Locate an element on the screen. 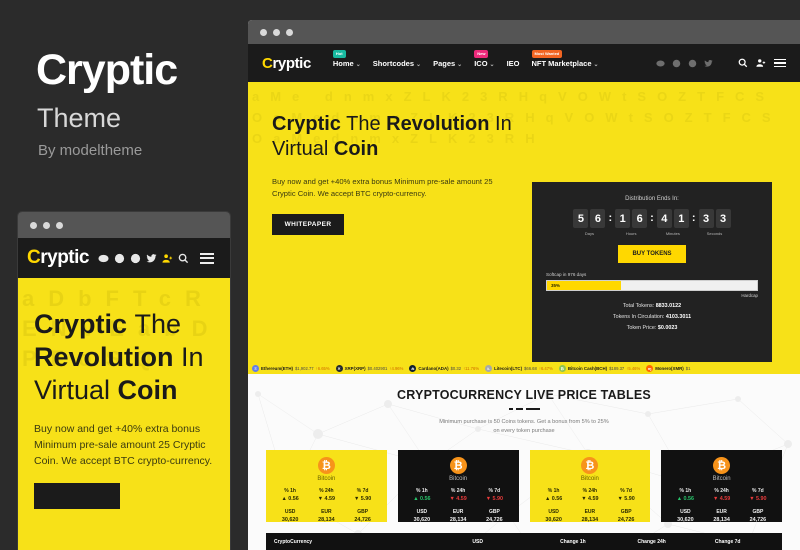 The image size is (800, 550). token-stat: Total Tokens: 8833.0122 is located at coordinates (652, 306).